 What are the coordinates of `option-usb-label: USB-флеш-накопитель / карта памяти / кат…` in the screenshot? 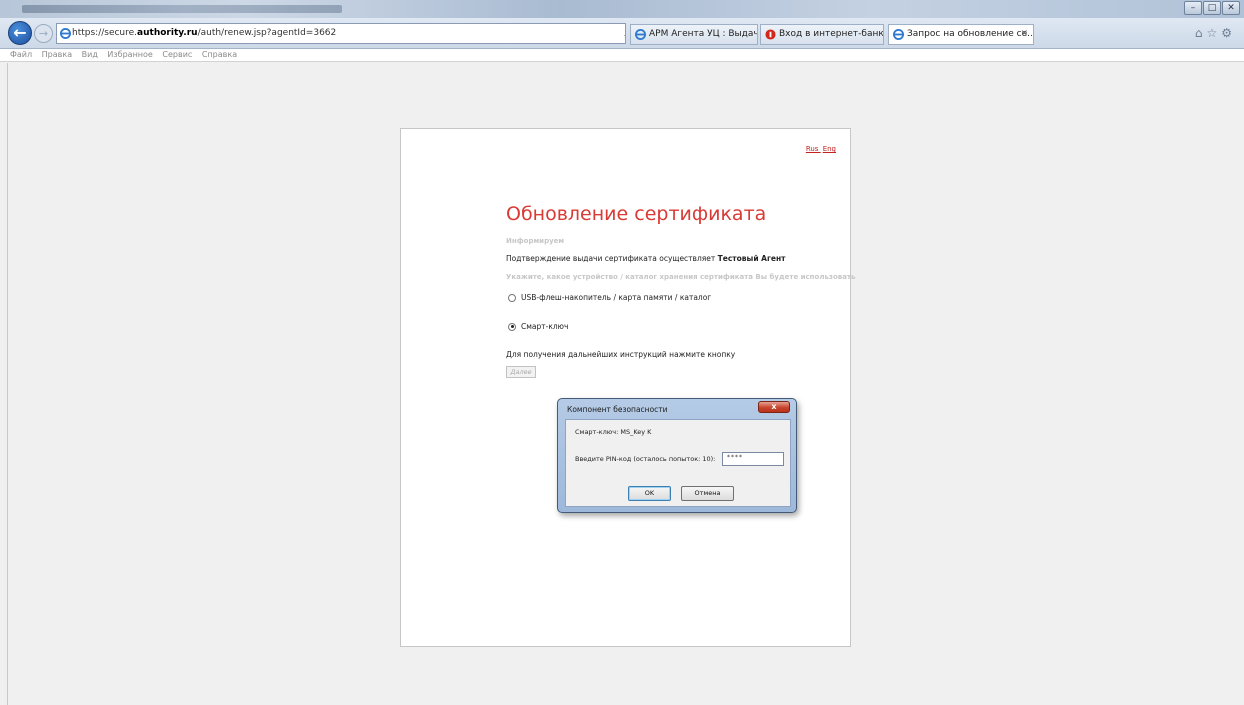 It's located at (616, 297).